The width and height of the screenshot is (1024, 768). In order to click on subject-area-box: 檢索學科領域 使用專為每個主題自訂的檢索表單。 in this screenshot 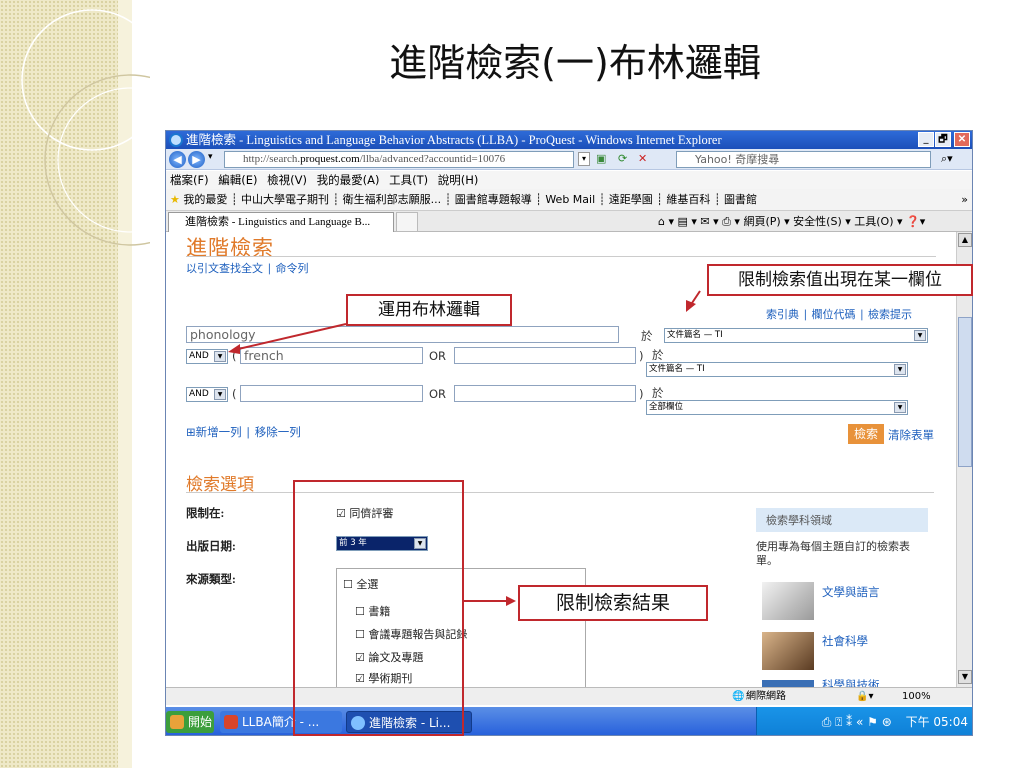, I will do `click(843, 538)`.